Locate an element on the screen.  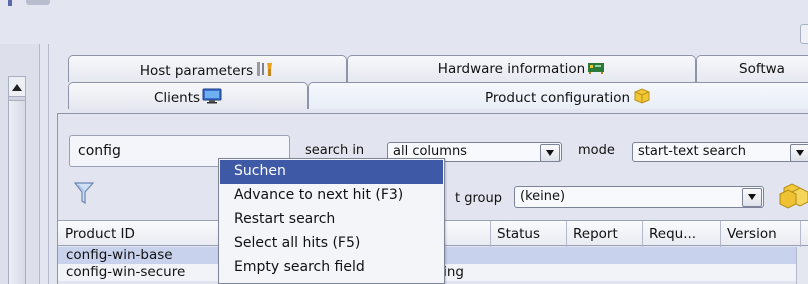
filter-icon is located at coordinates (85, 194).